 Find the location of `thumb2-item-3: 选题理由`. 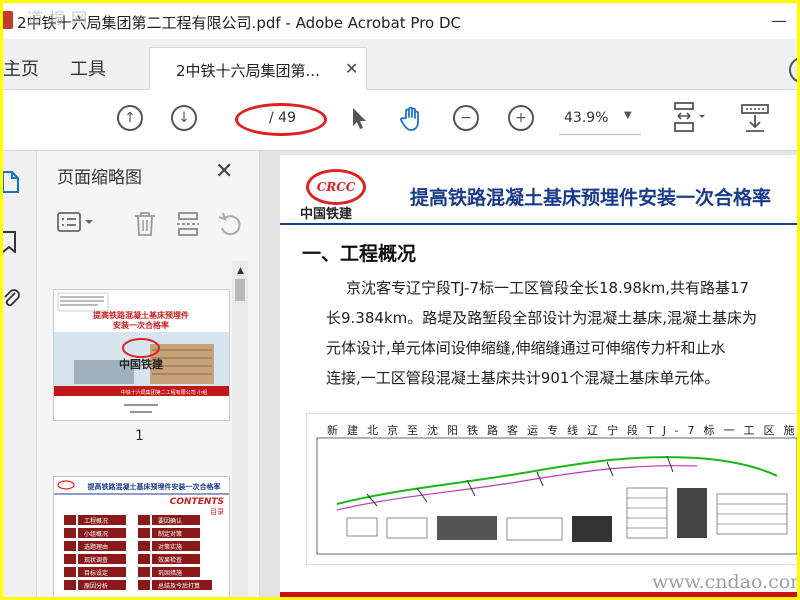

thumb2-item-3: 选题理由 is located at coordinates (96, 547).